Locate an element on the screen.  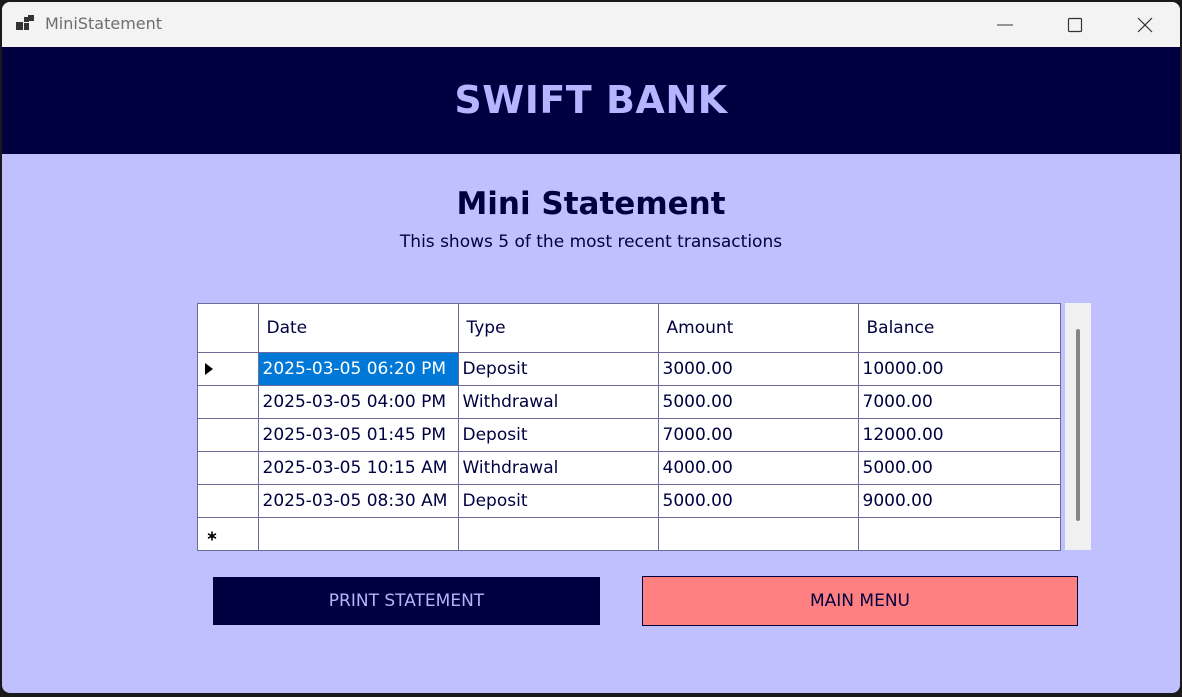
vertical-scrollbar is located at coordinates (1078, 426).